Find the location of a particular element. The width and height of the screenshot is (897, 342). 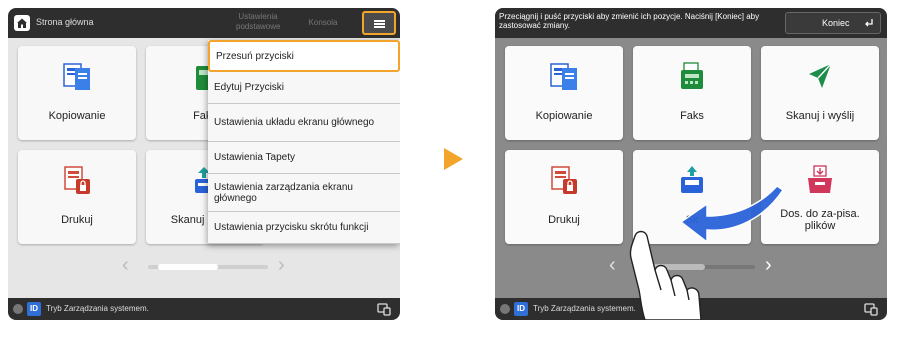

tile-label: Dos. do za-pisa. plików is located at coordinates (820, 220).